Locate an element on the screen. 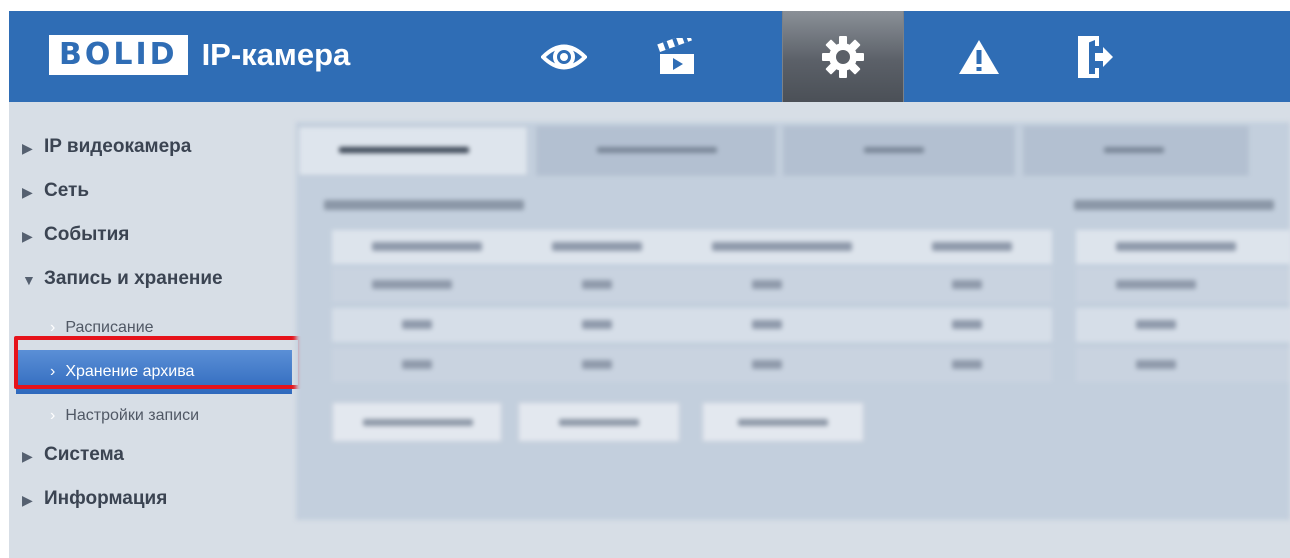  eye-icon is located at coordinates (564, 56).